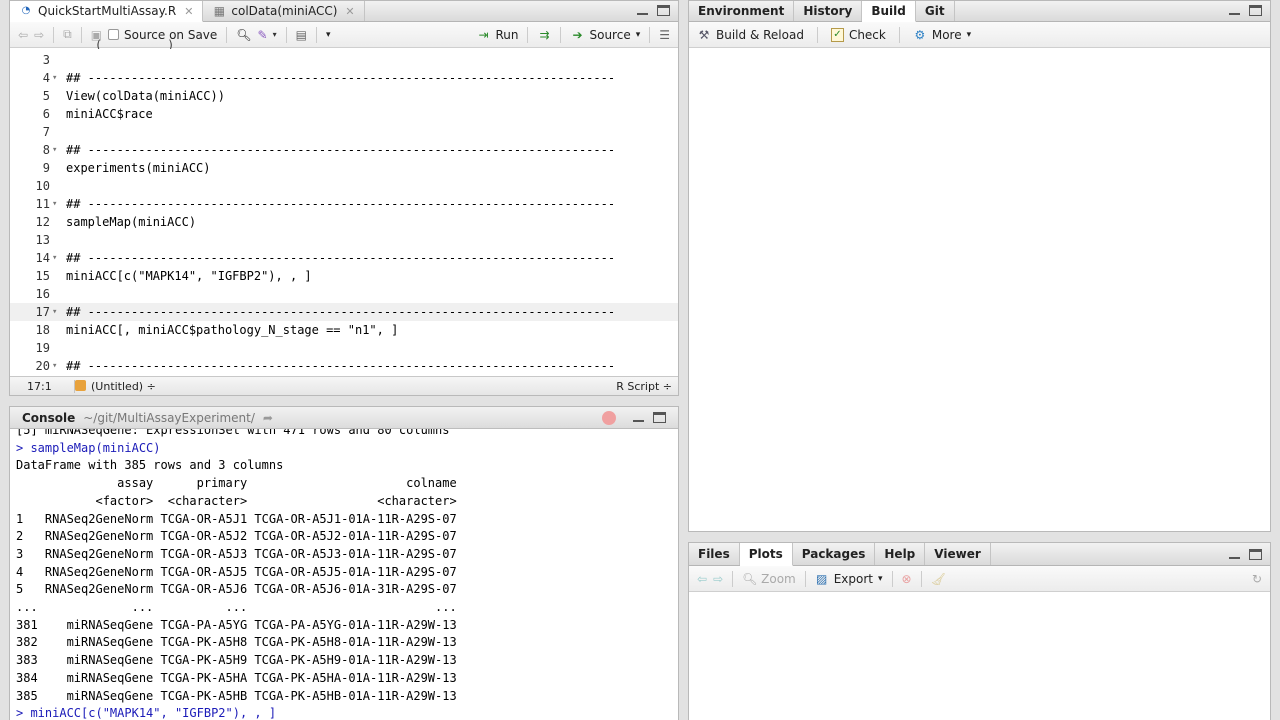 The height and width of the screenshot is (720, 1280). I want to click on code-line: 6 miniACC$race, so click(344, 114).